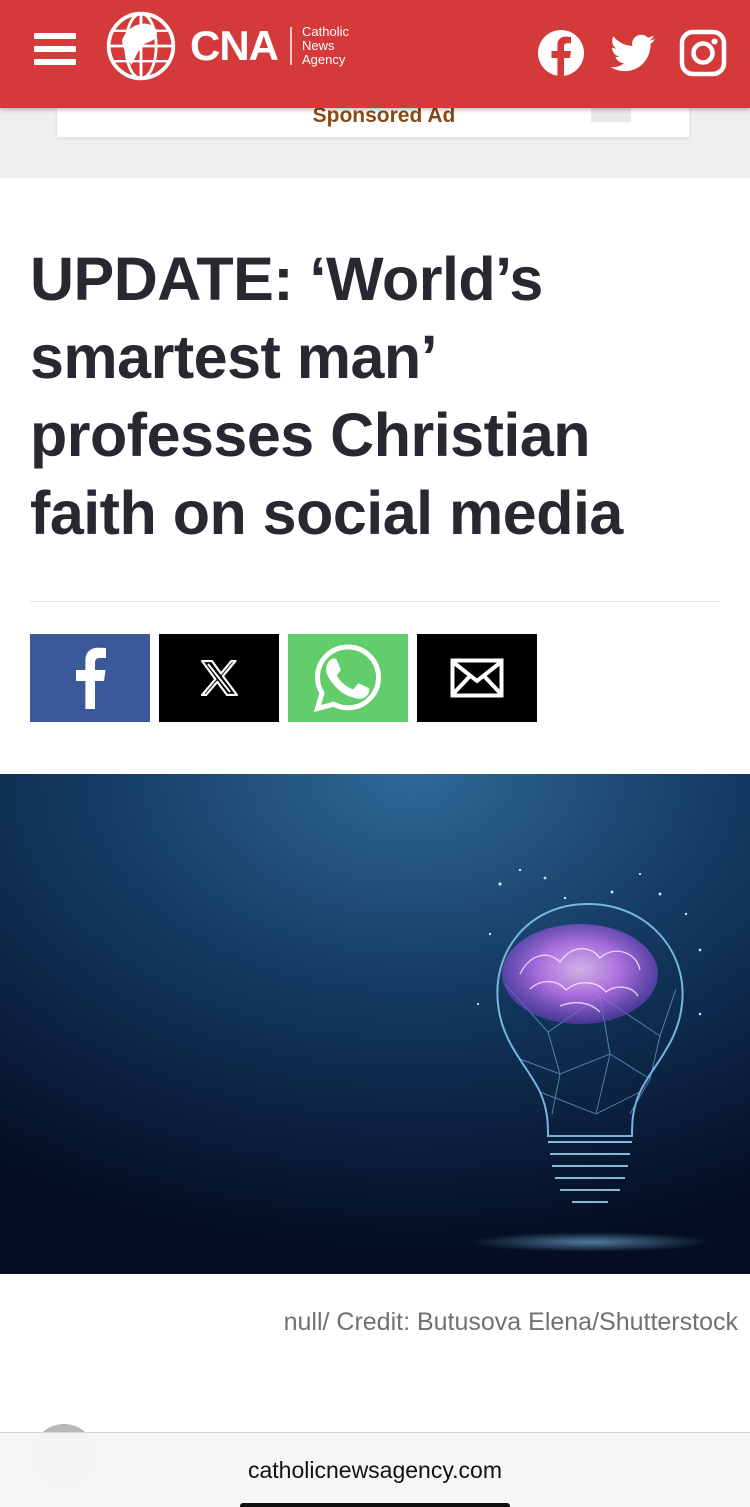 The image size is (750, 1507). Describe the element at coordinates (373, 121) in the screenshot. I see `sponsored-ad: Sponsored Ad` at that location.